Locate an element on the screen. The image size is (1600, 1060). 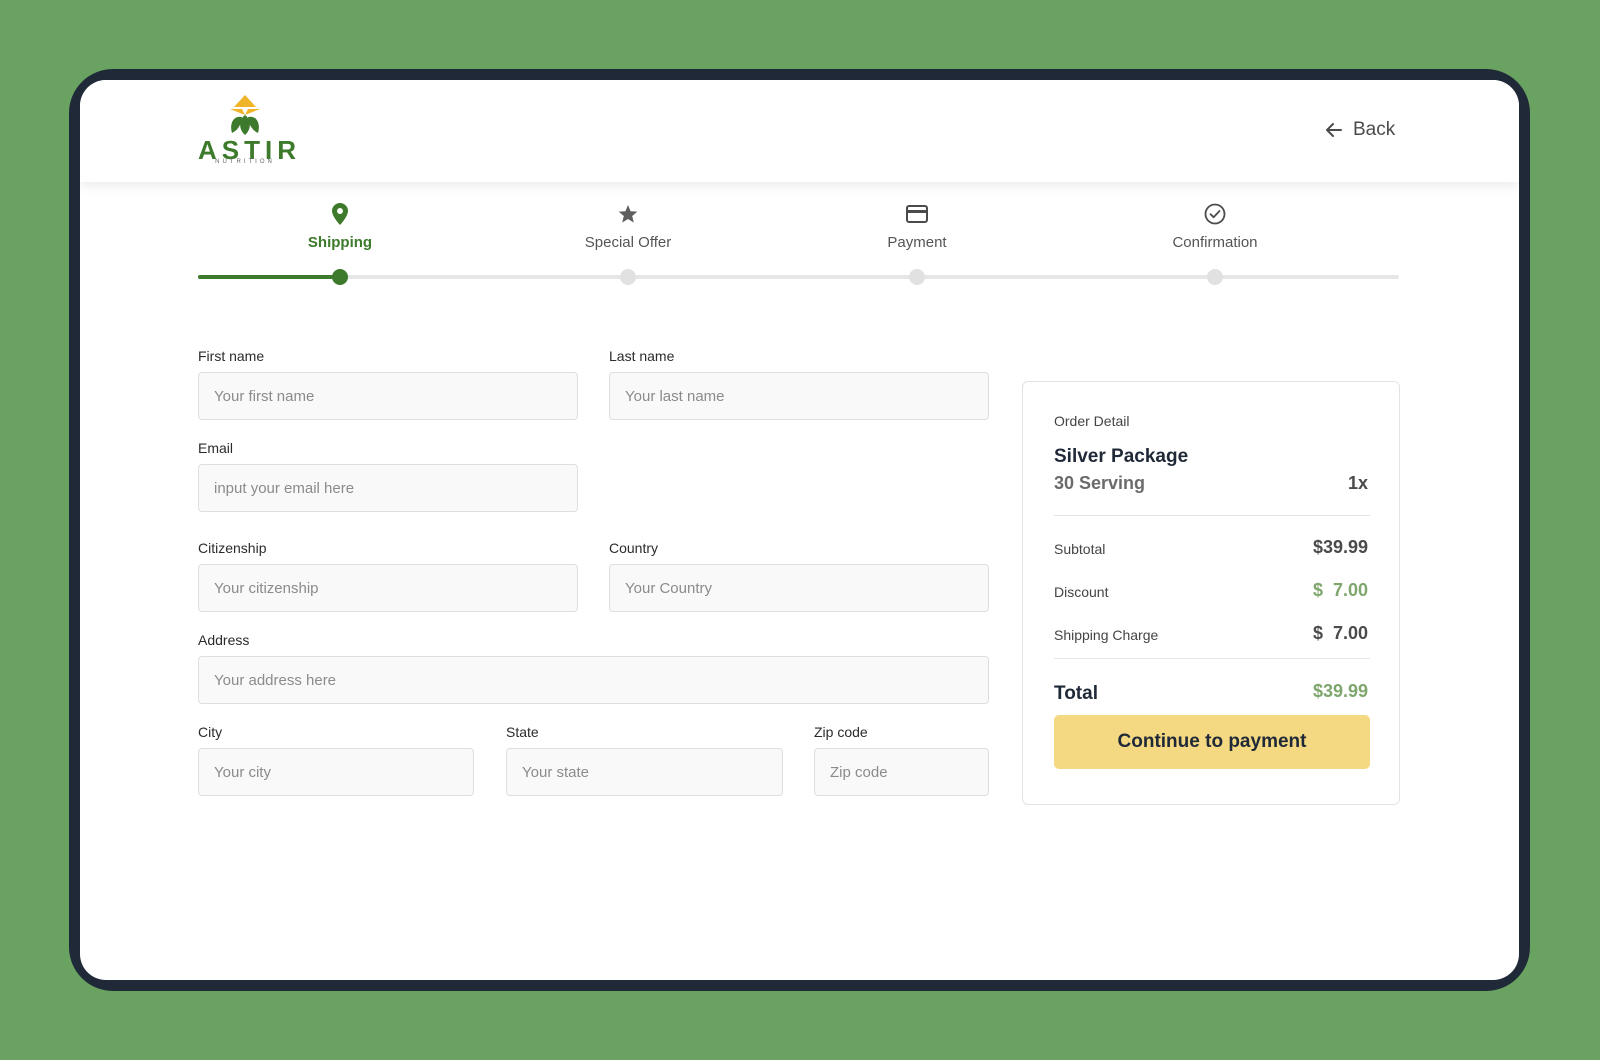
step-label: Shipping is located at coordinates (340, 242).